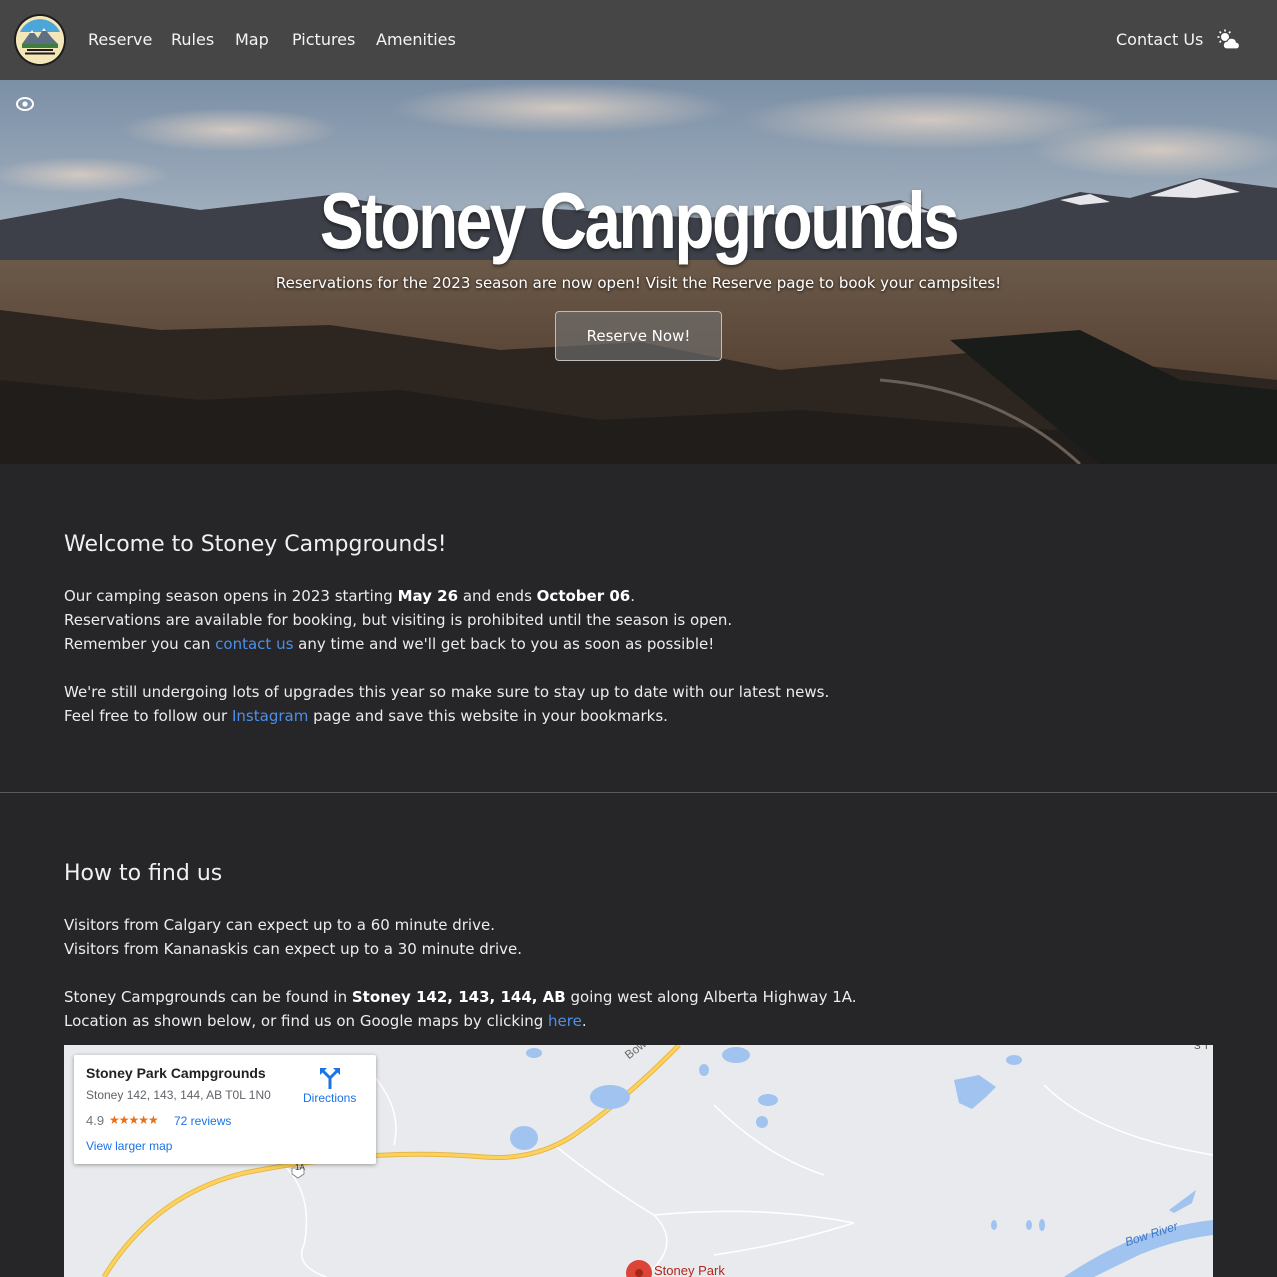  What do you see at coordinates (134, 1120) in the screenshot?
I see `map-rating-stars-icon: ★★★★★` at bounding box center [134, 1120].